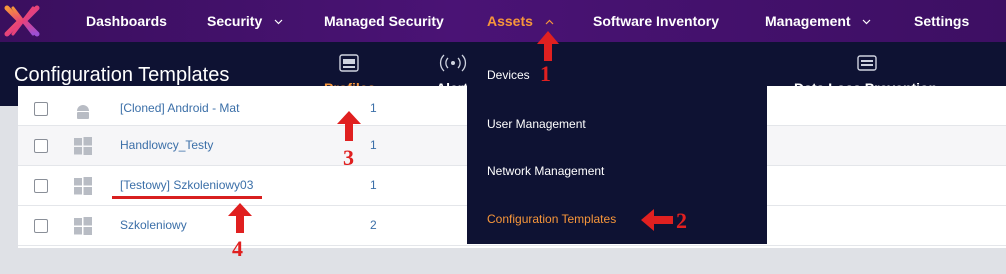 The width and height of the screenshot is (1006, 274). Describe the element at coordinates (245, 21) in the screenshot. I see `nav-security: Security` at that location.